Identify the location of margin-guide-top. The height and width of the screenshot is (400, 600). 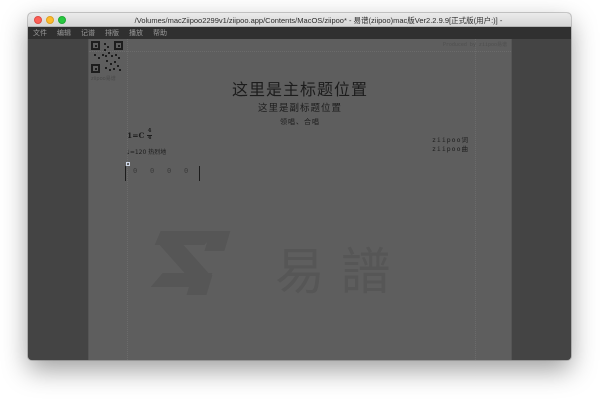
(300, 51).